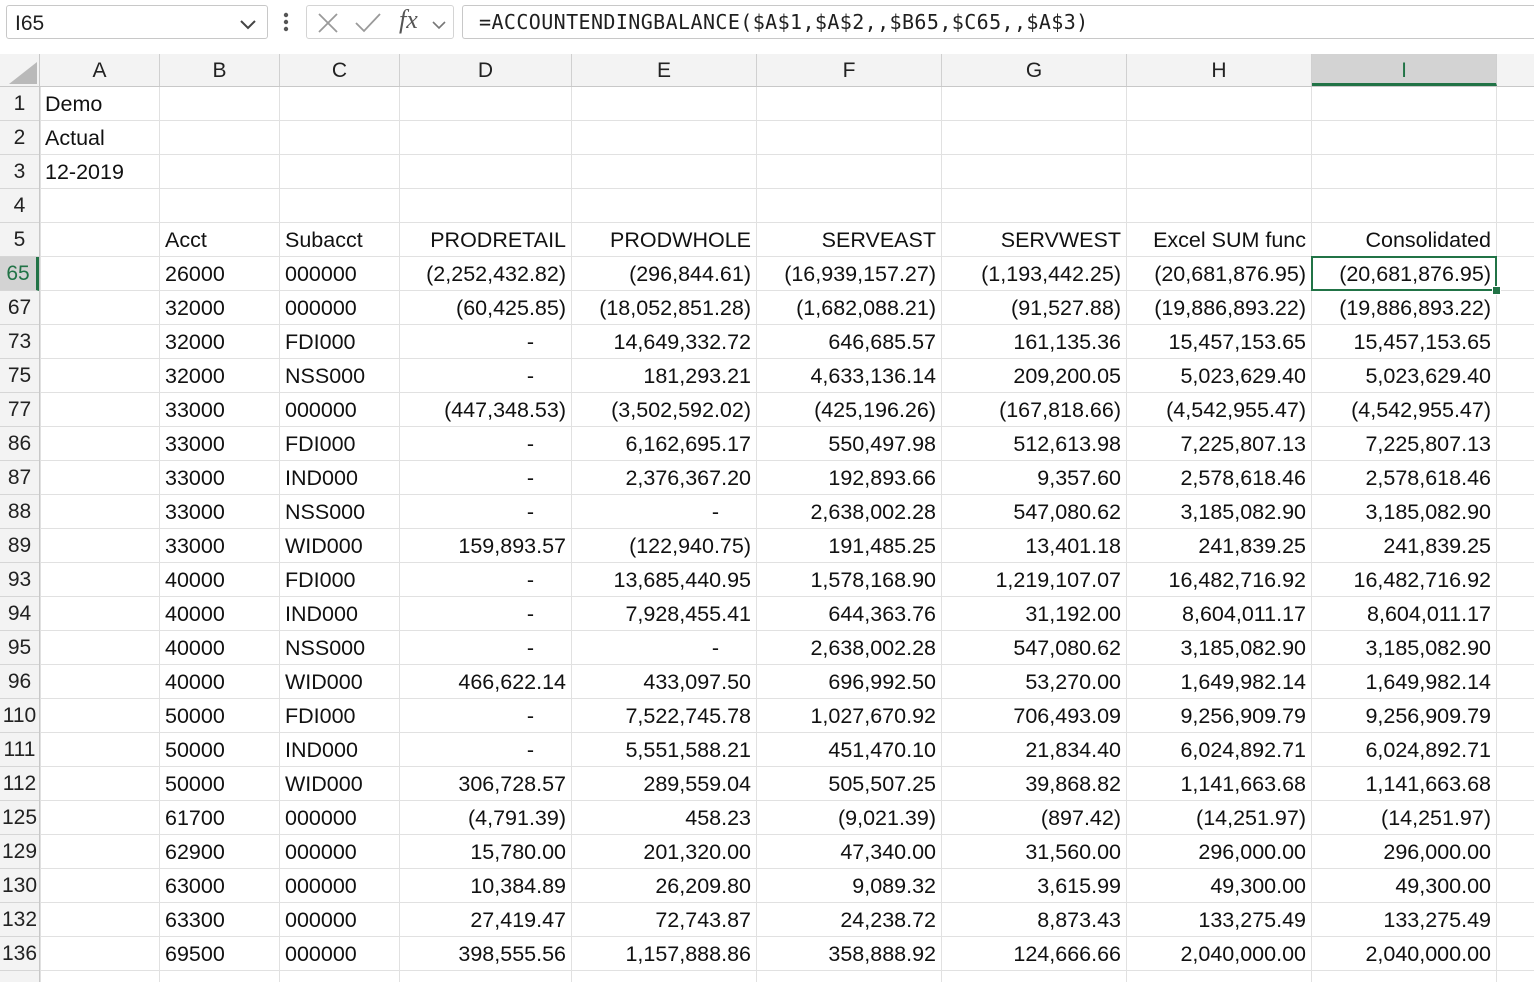 Image resolution: width=1534 pixels, height=982 pixels. Describe the element at coordinates (100, 104) in the screenshot. I see `cell-a1: Demo` at that location.